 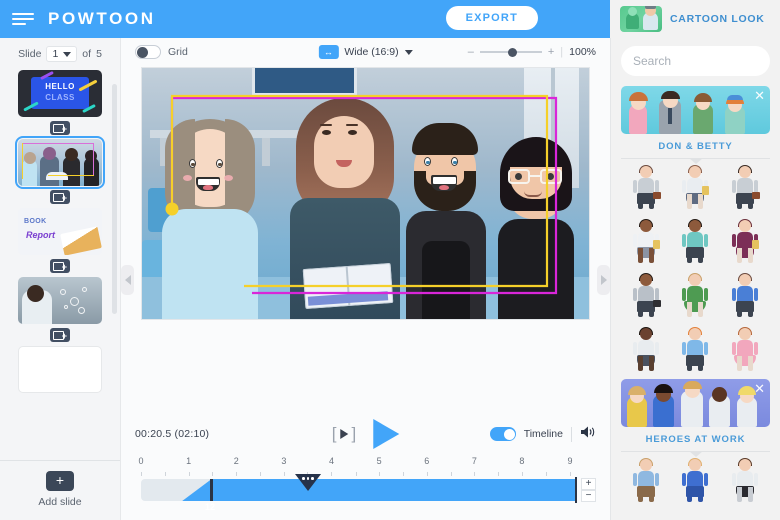 What do you see at coordinates (192, 163) in the screenshot?
I see `eye` at bounding box center [192, 163].